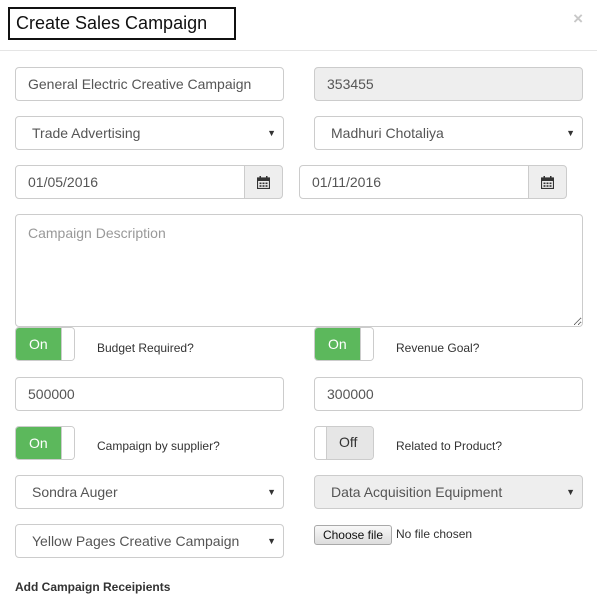 This screenshot has height=594, width=597. I want to click on end-date-calendar-button, so click(547, 182).